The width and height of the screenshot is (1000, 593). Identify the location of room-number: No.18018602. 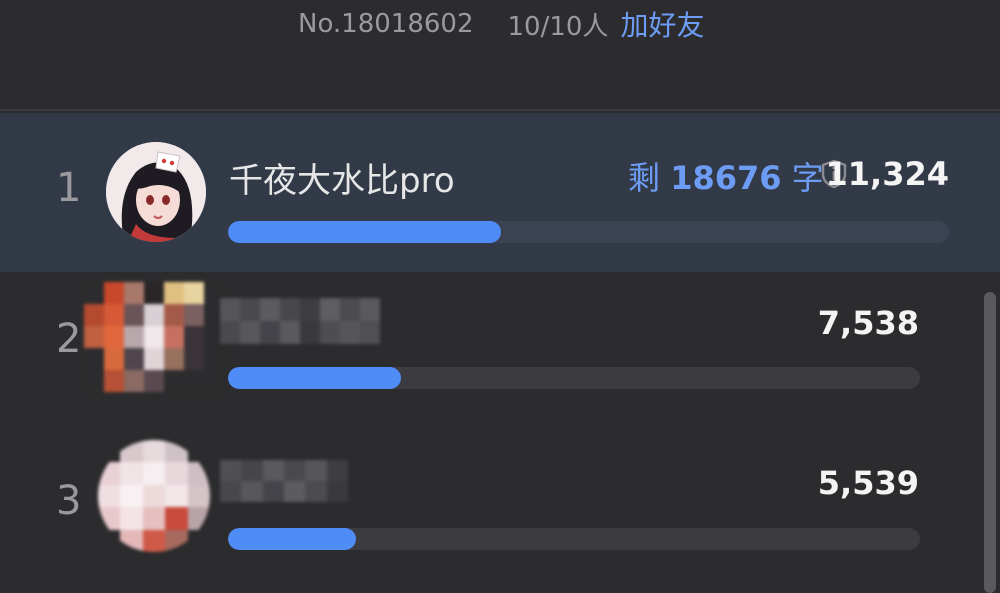
(386, 24).